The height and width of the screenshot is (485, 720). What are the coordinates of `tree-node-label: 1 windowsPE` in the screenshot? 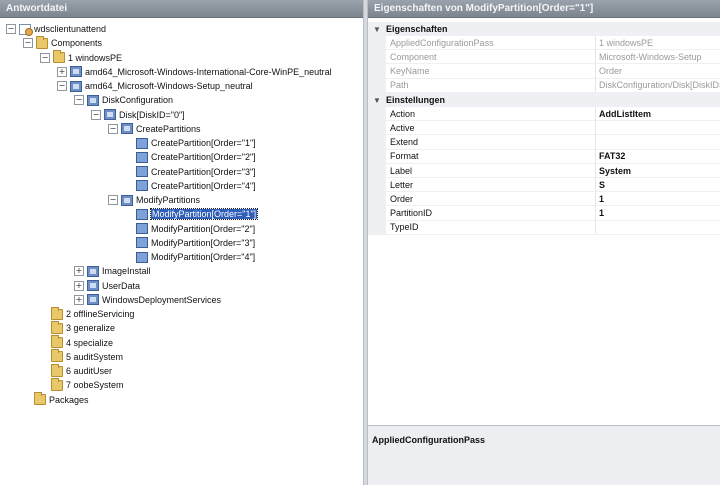 It's located at (95, 57).